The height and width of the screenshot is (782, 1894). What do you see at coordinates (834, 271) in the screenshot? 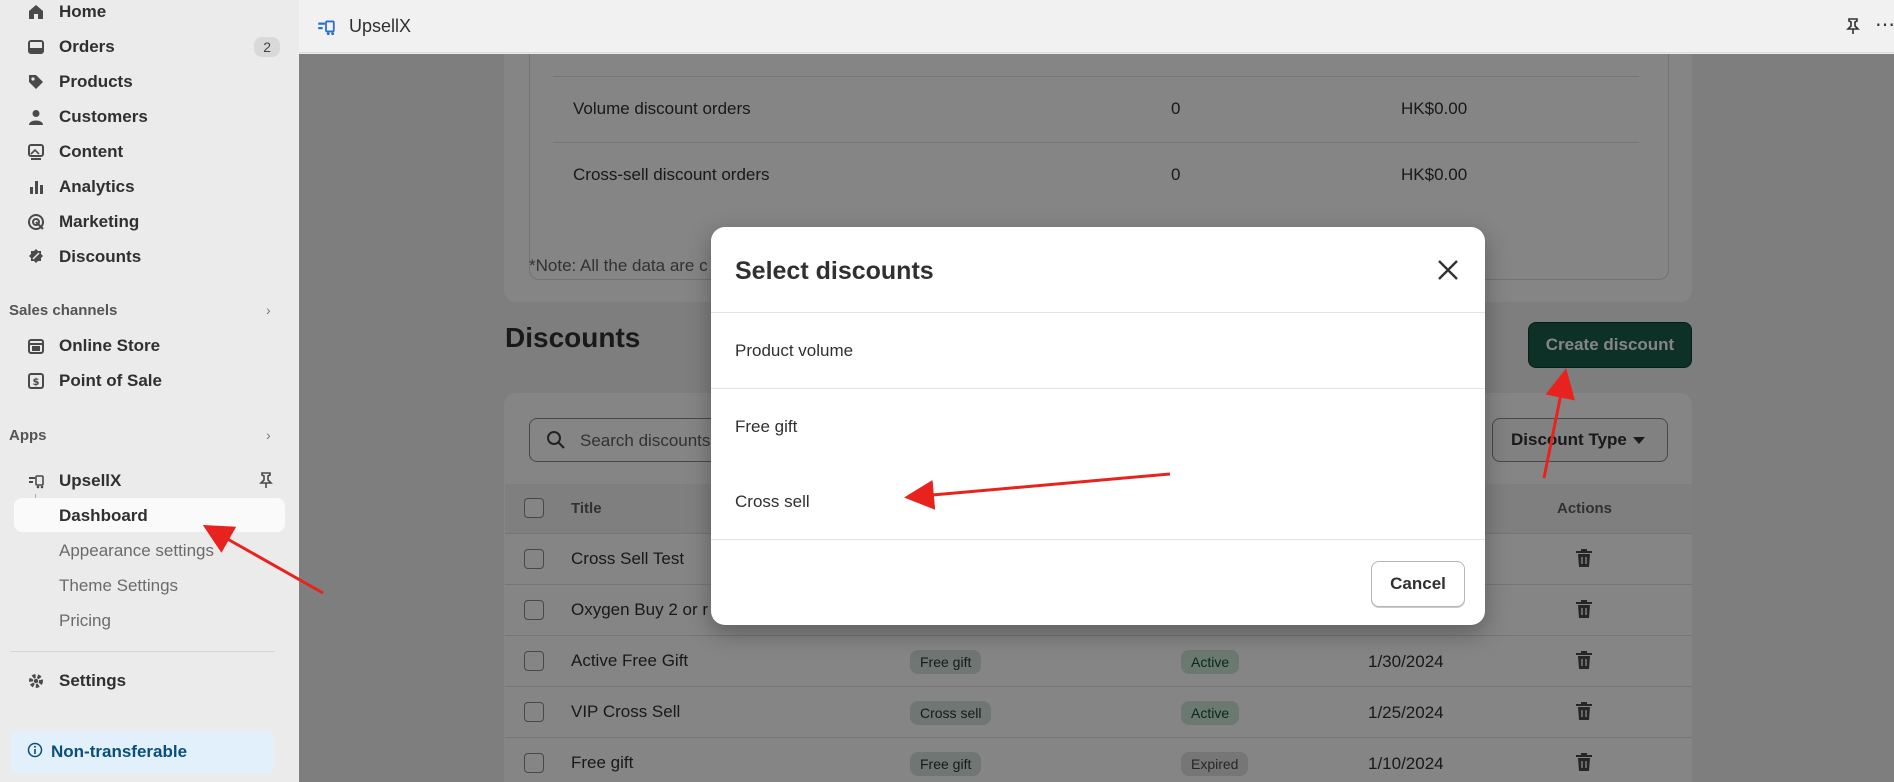
I see `modal-title: Select discounts` at bounding box center [834, 271].